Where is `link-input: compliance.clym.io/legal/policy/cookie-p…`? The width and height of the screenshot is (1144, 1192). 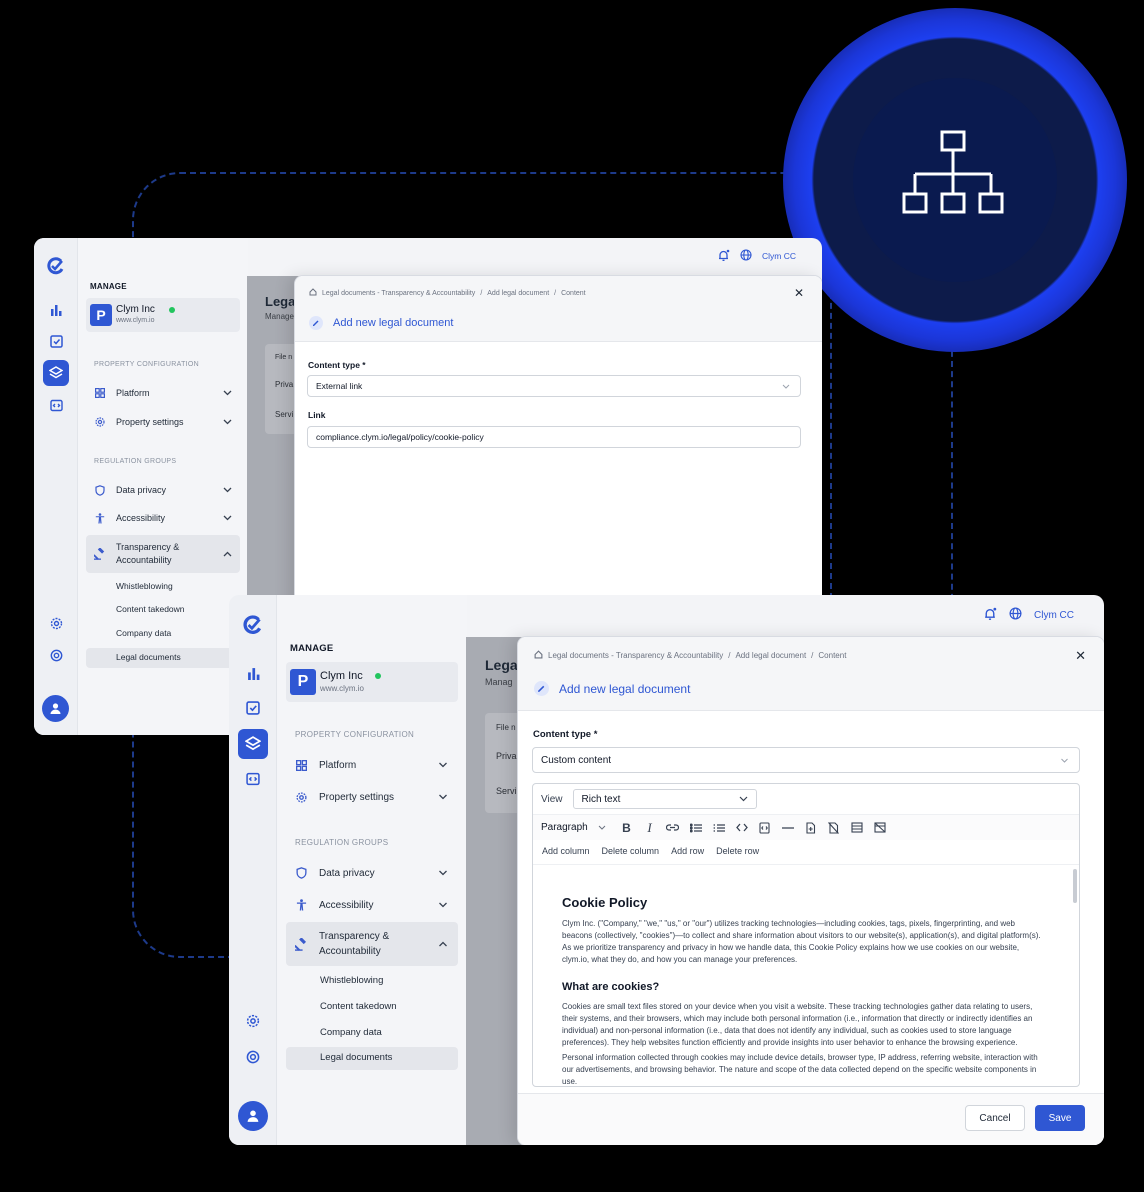 link-input: compliance.clym.io/legal/policy/cookie-p… is located at coordinates (554, 437).